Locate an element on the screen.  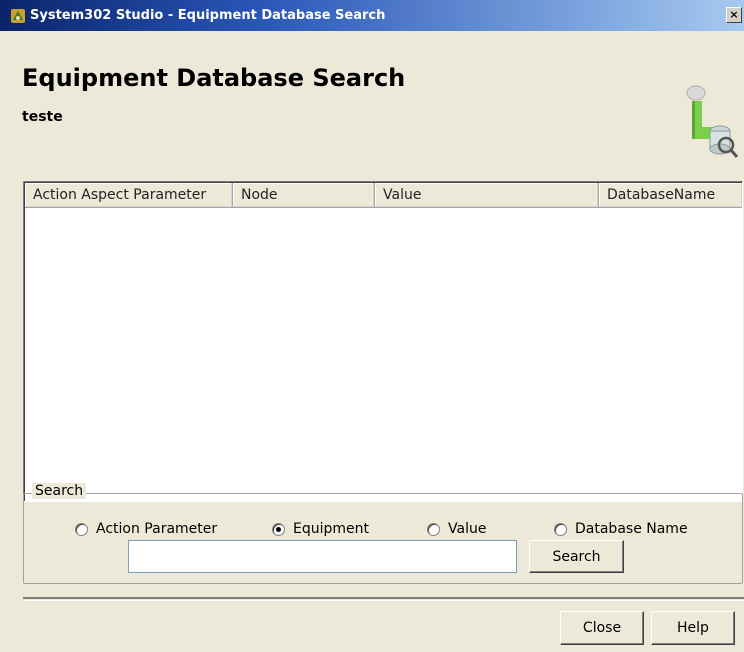
column-header-value: Value is located at coordinates (487, 195).